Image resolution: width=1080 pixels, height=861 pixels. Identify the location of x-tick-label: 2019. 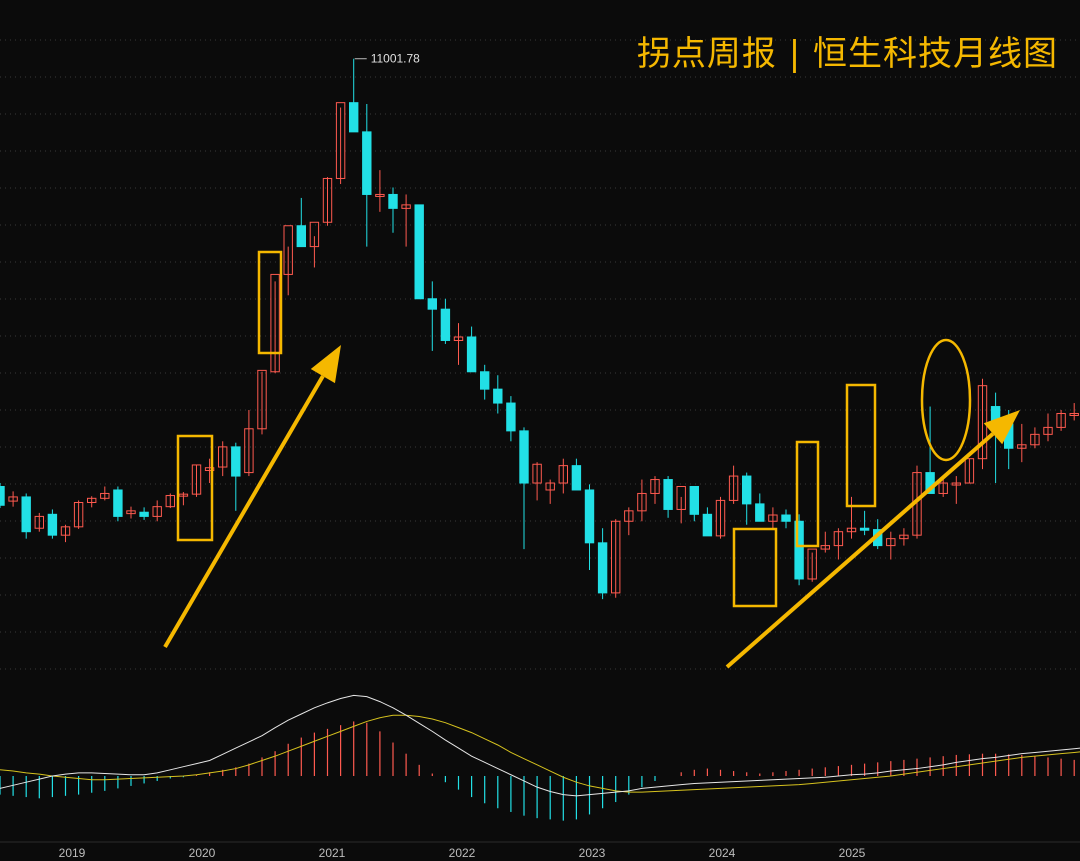
(72, 853).